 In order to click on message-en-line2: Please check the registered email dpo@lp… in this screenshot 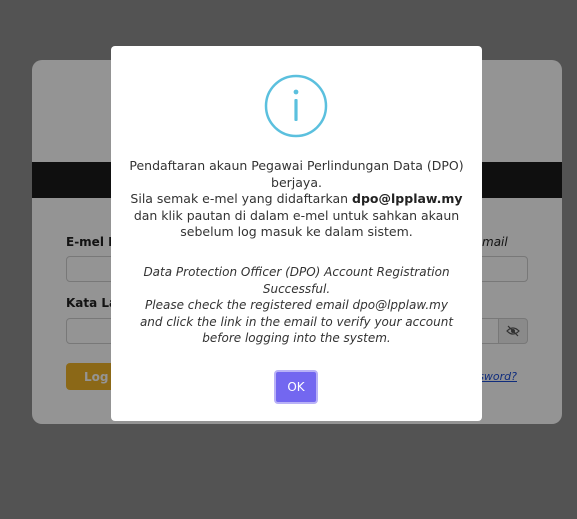, I will do `click(296, 305)`.